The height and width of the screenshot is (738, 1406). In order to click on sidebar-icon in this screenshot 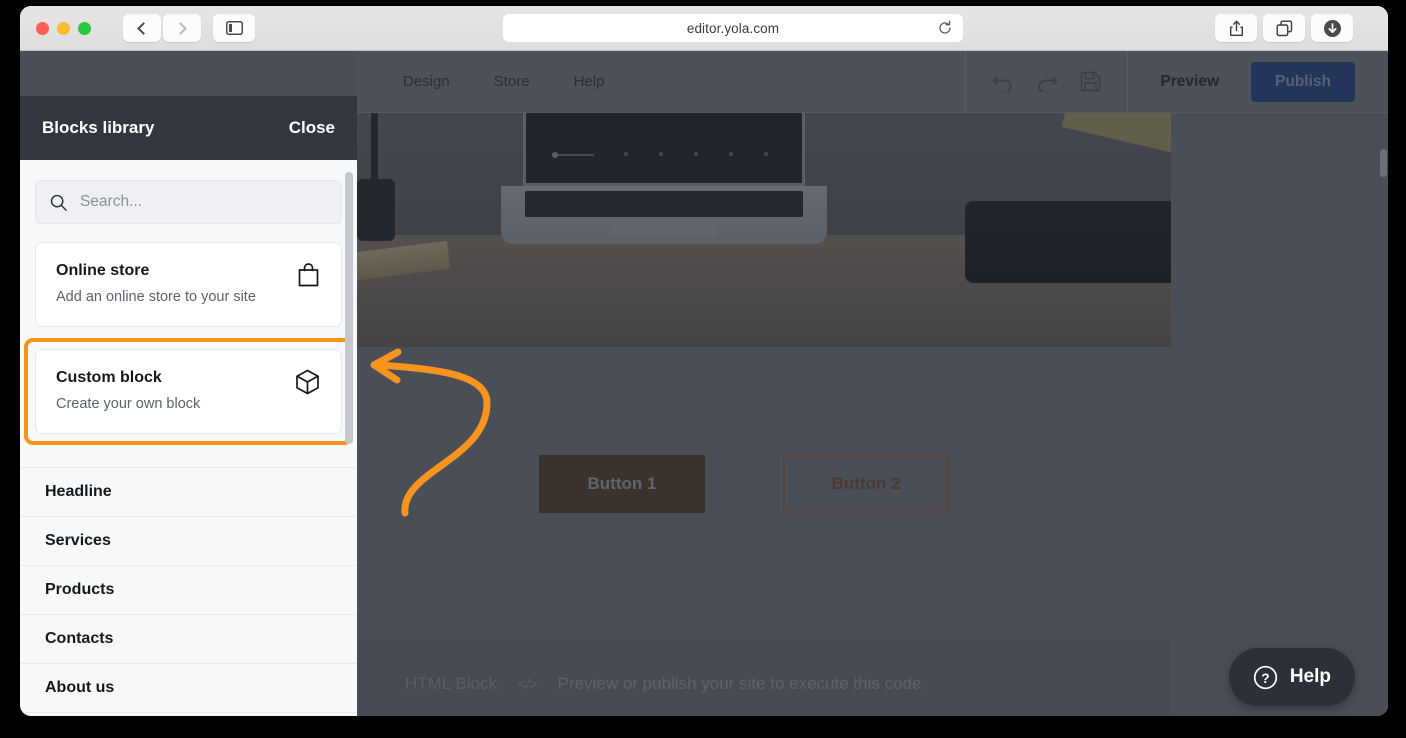, I will do `click(234, 28)`.